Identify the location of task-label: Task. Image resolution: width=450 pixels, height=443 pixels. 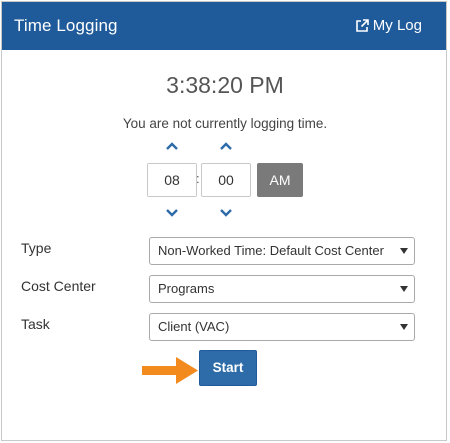
(35, 324).